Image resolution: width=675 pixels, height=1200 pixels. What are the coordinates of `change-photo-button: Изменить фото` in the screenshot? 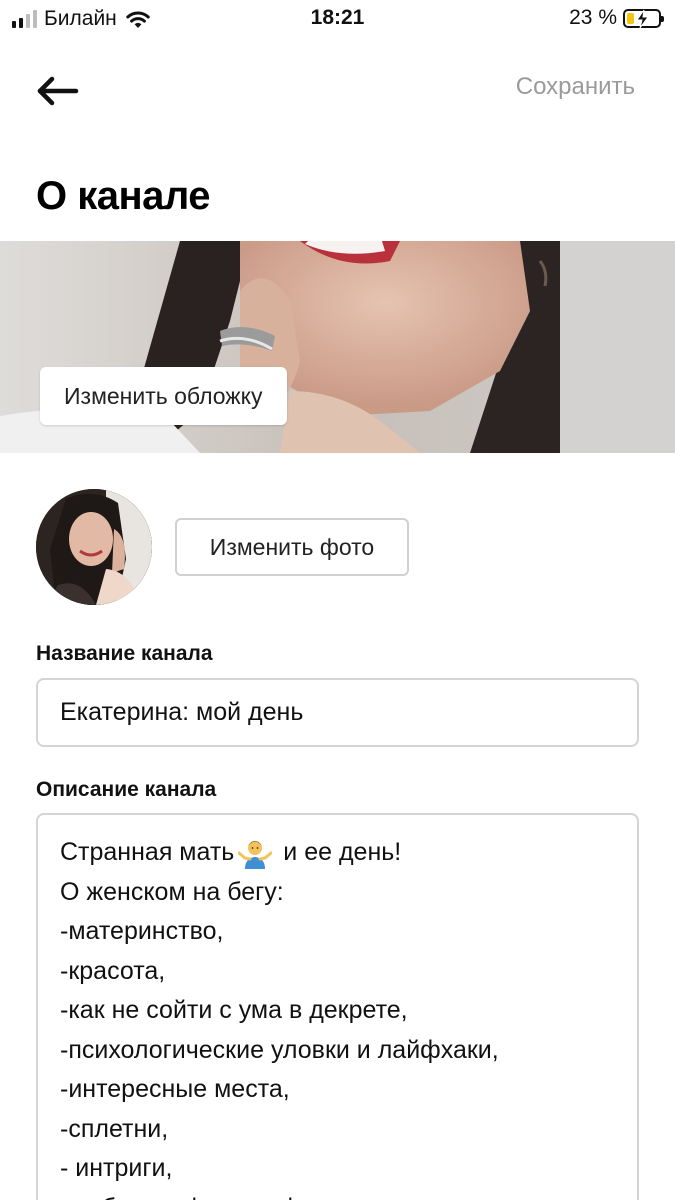 It's located at (292, 547).